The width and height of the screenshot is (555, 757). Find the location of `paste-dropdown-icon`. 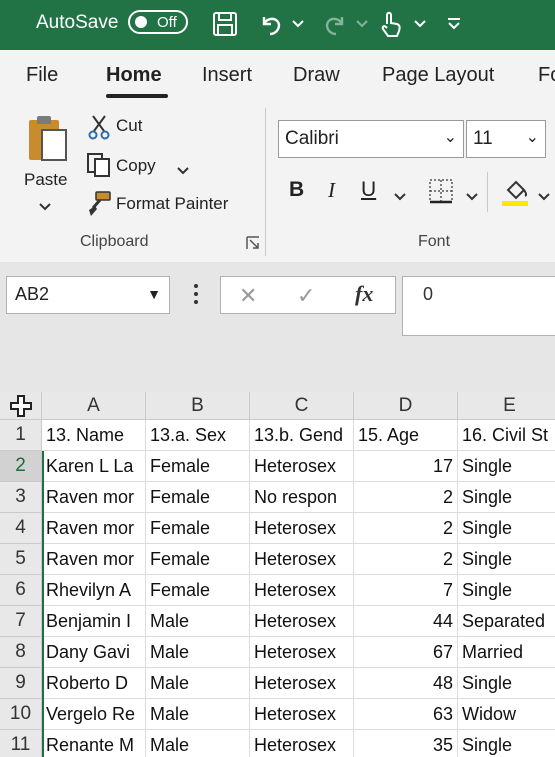

paste-dropdown-icon is located at coordinates (45, 207).